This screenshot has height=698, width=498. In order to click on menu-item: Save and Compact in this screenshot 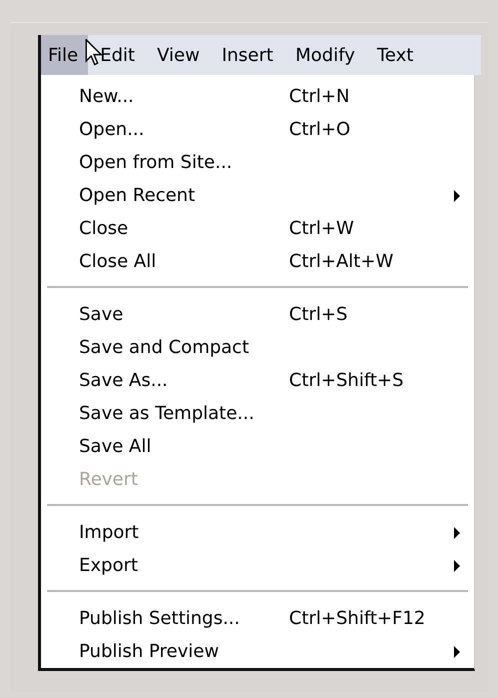, I will do `click(257, 347)`.